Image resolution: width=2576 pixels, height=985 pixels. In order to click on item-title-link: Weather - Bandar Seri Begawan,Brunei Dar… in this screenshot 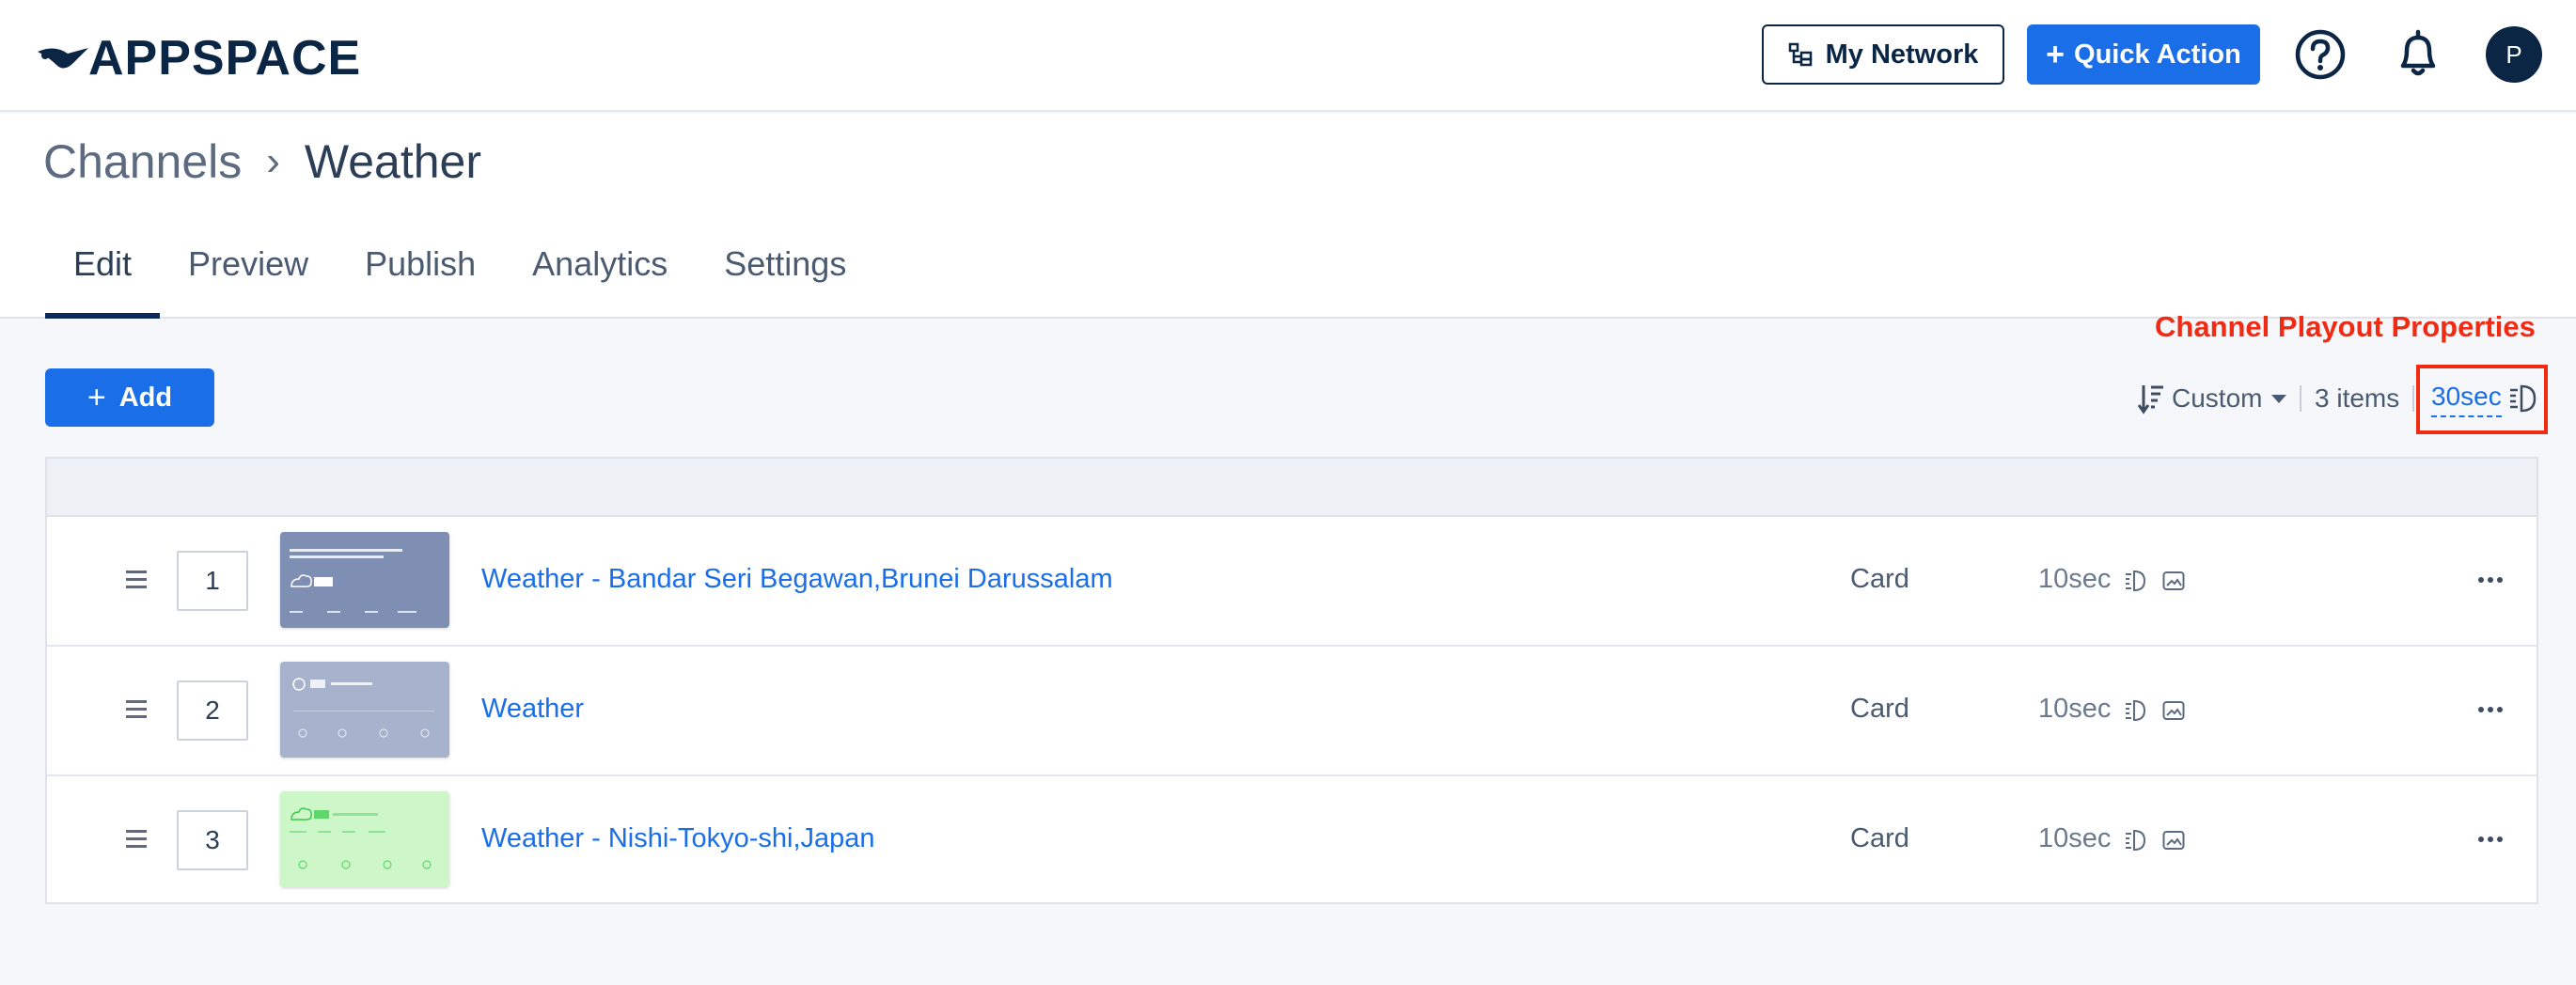, I will do `click(797, 579)`.